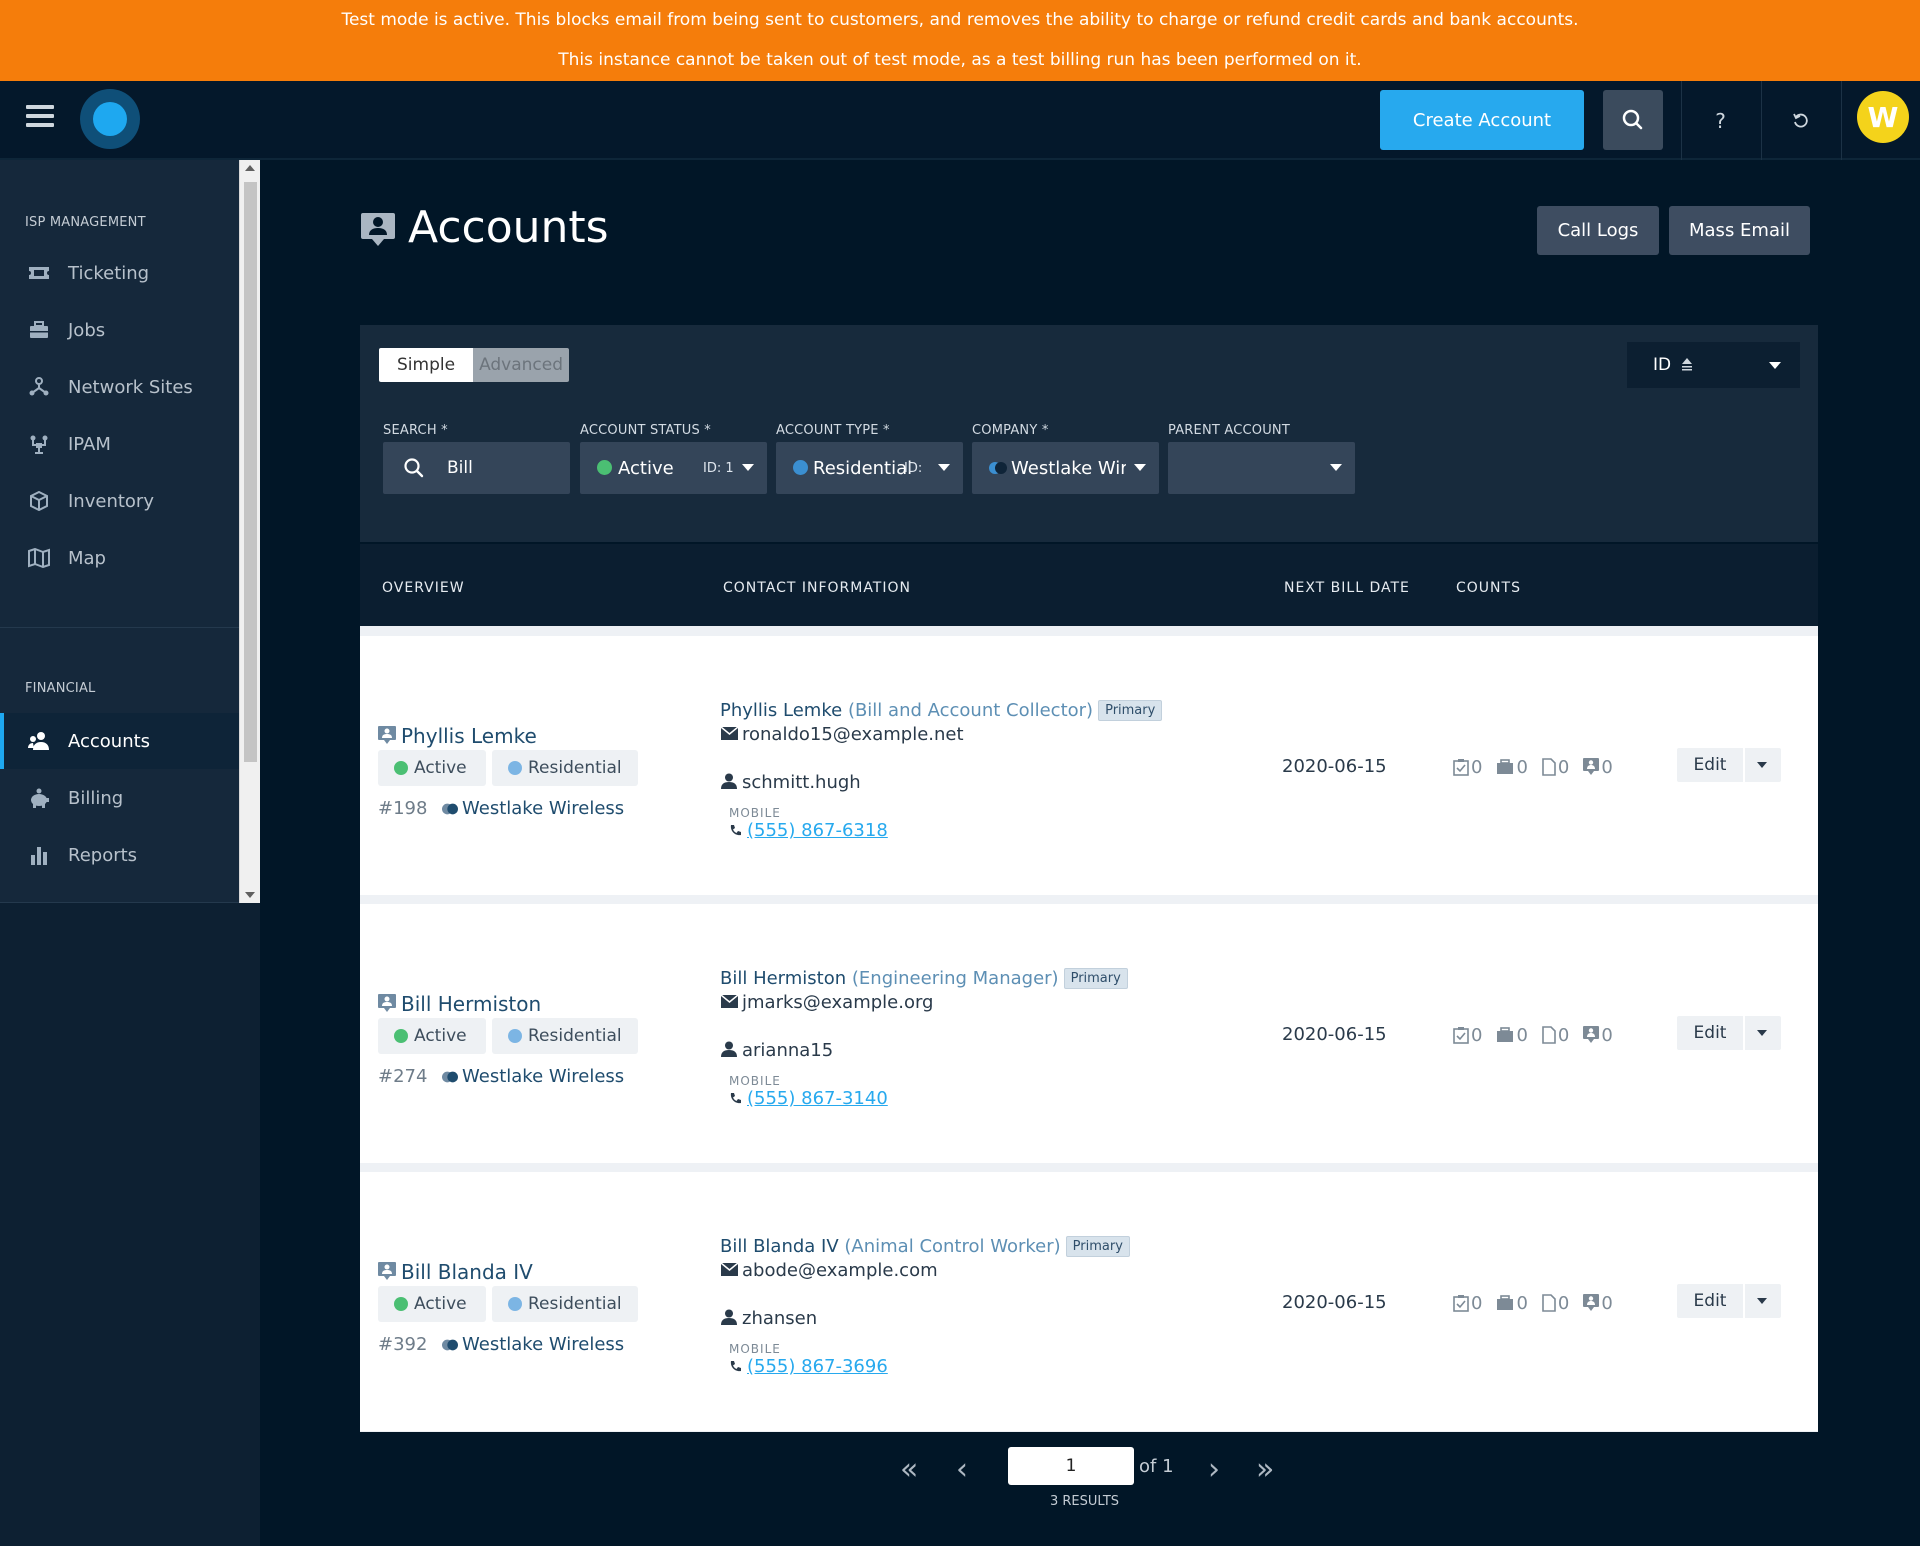 This screenshot has height=1546, width=1920. Describe the element at coordinates (119, 855) in the screenshot. I see `sidebar-item-reports: Reports` at that location.